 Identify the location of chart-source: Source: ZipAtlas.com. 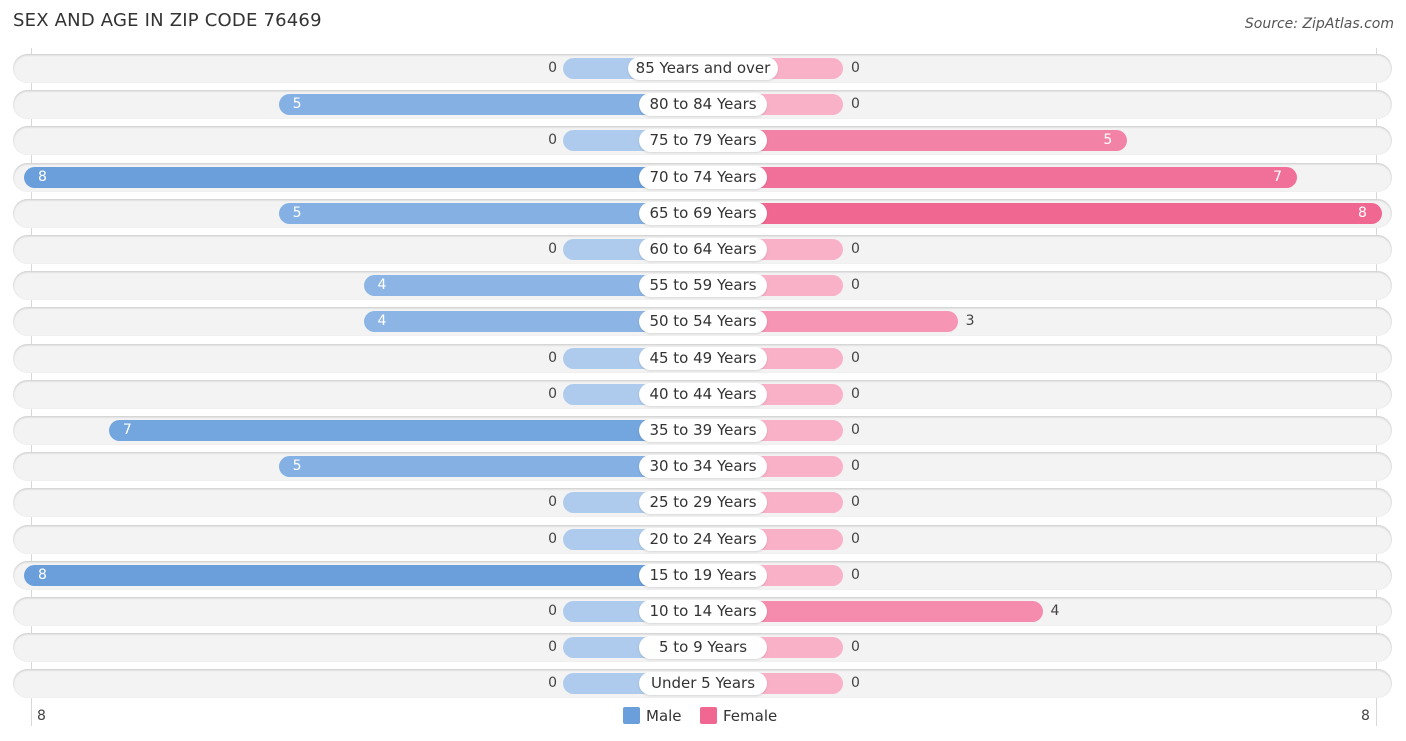
(1319, 24).